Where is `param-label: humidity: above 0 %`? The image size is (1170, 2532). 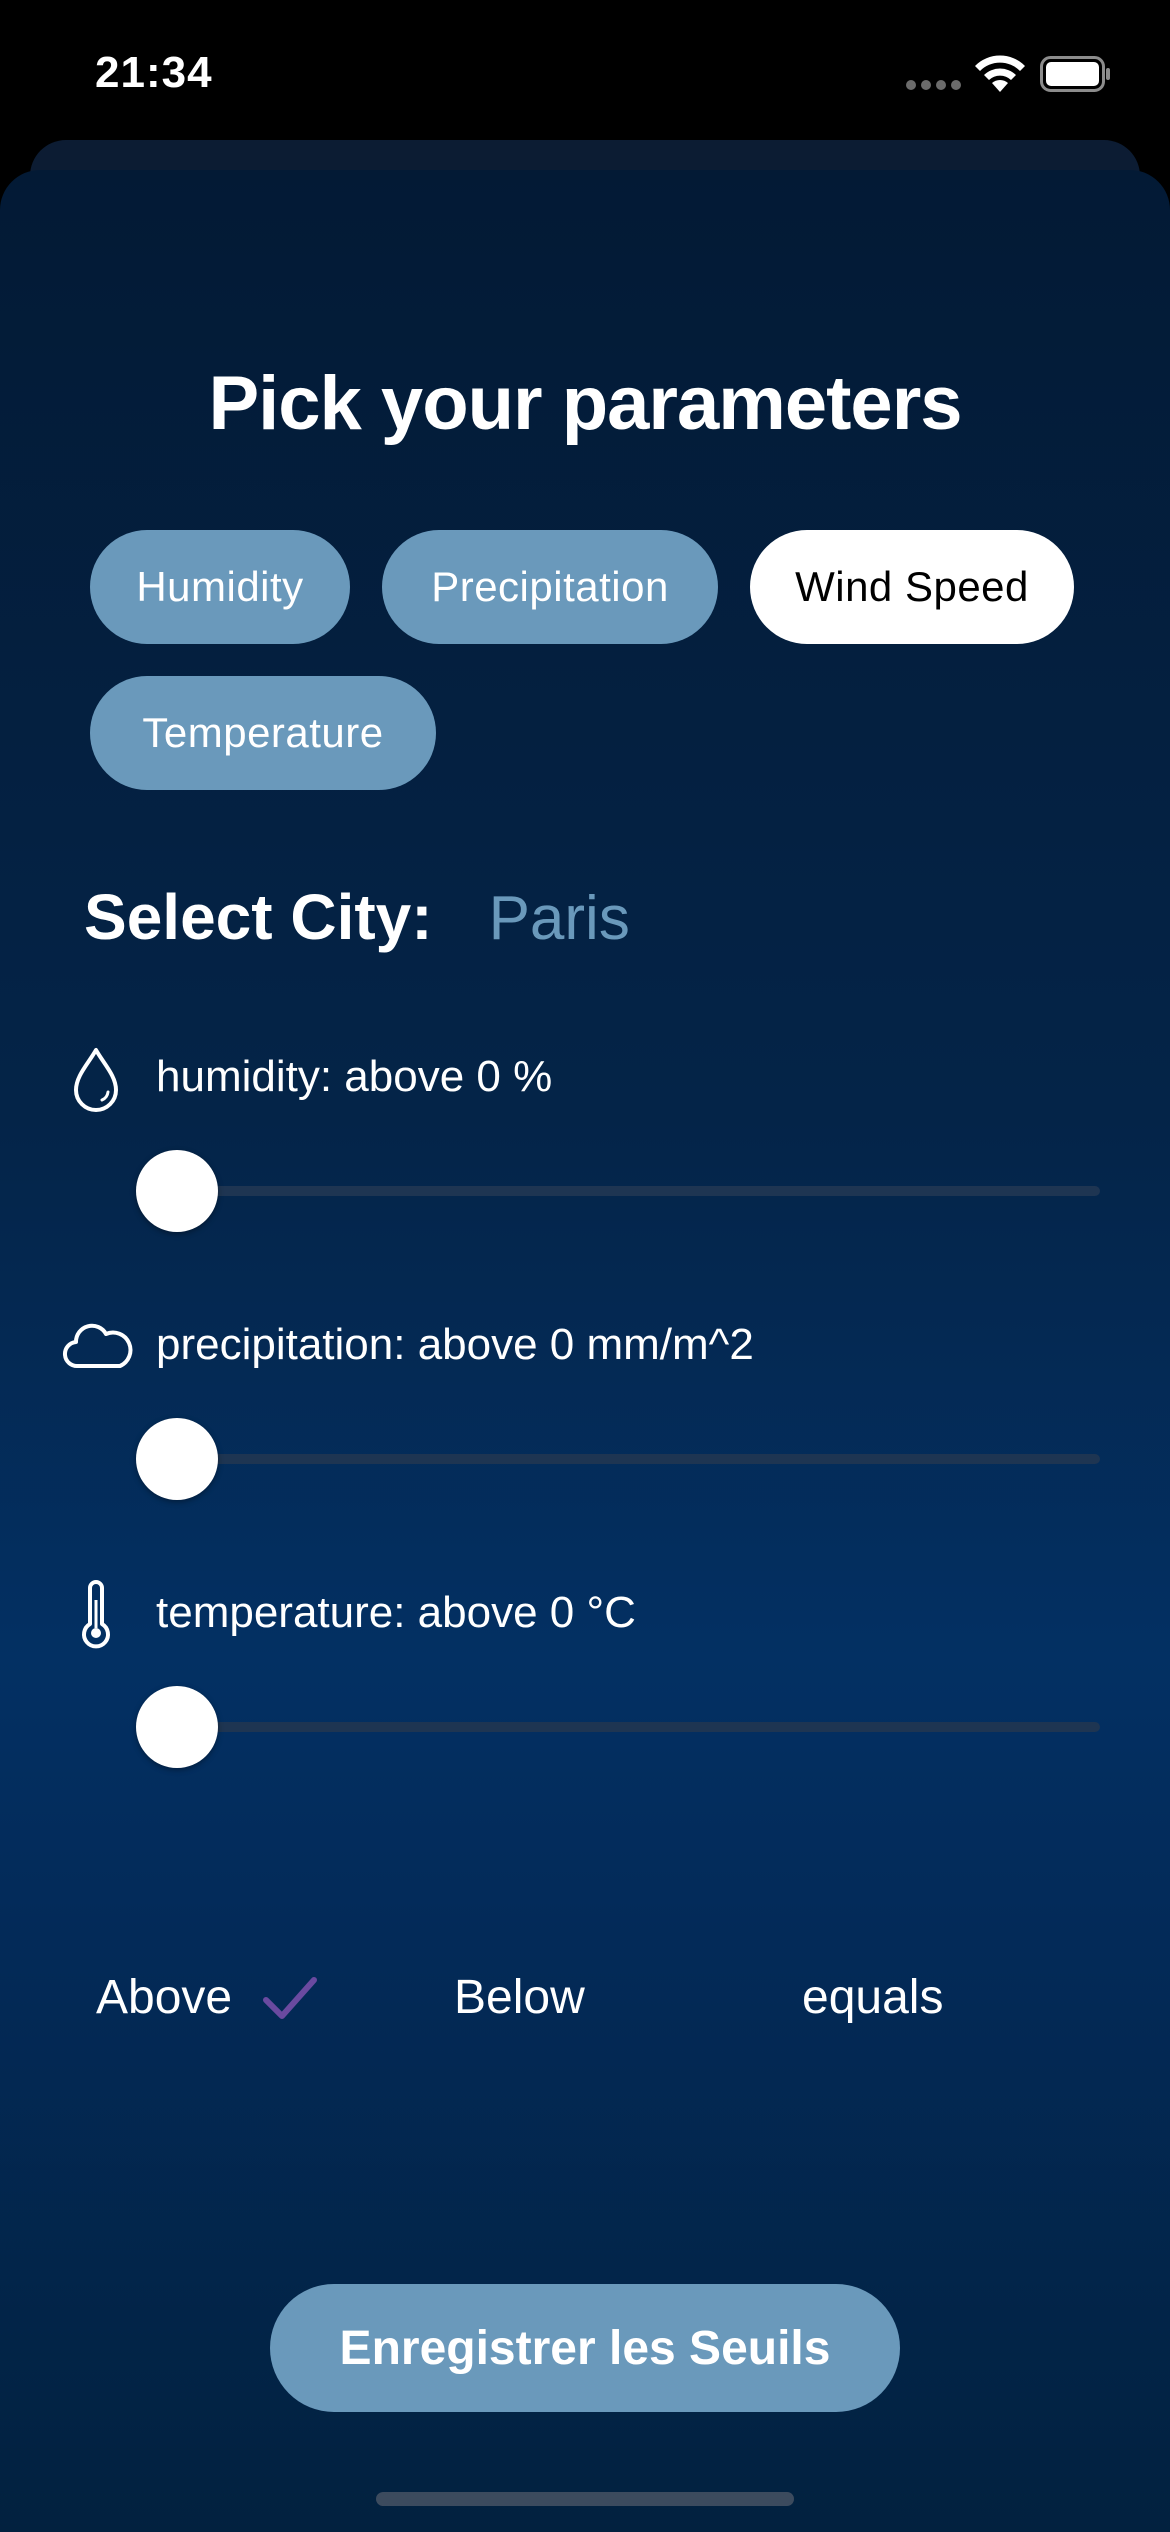
param-label: humidity: above 0 % is located at coordinates (354, 1076).